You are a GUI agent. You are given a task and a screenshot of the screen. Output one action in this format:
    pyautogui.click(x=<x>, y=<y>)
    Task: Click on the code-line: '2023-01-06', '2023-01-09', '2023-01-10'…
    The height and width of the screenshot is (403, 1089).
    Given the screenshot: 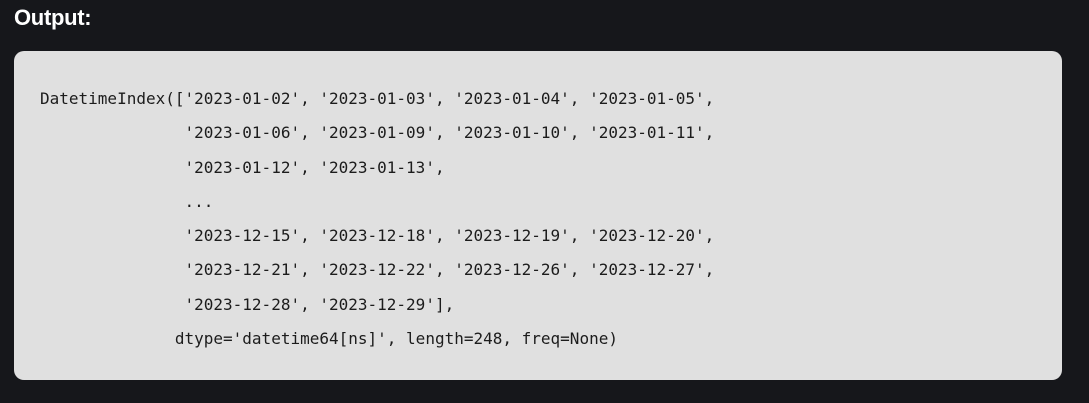 What is the action you would take?
    pyautogui.click(x=377, y=133)
    